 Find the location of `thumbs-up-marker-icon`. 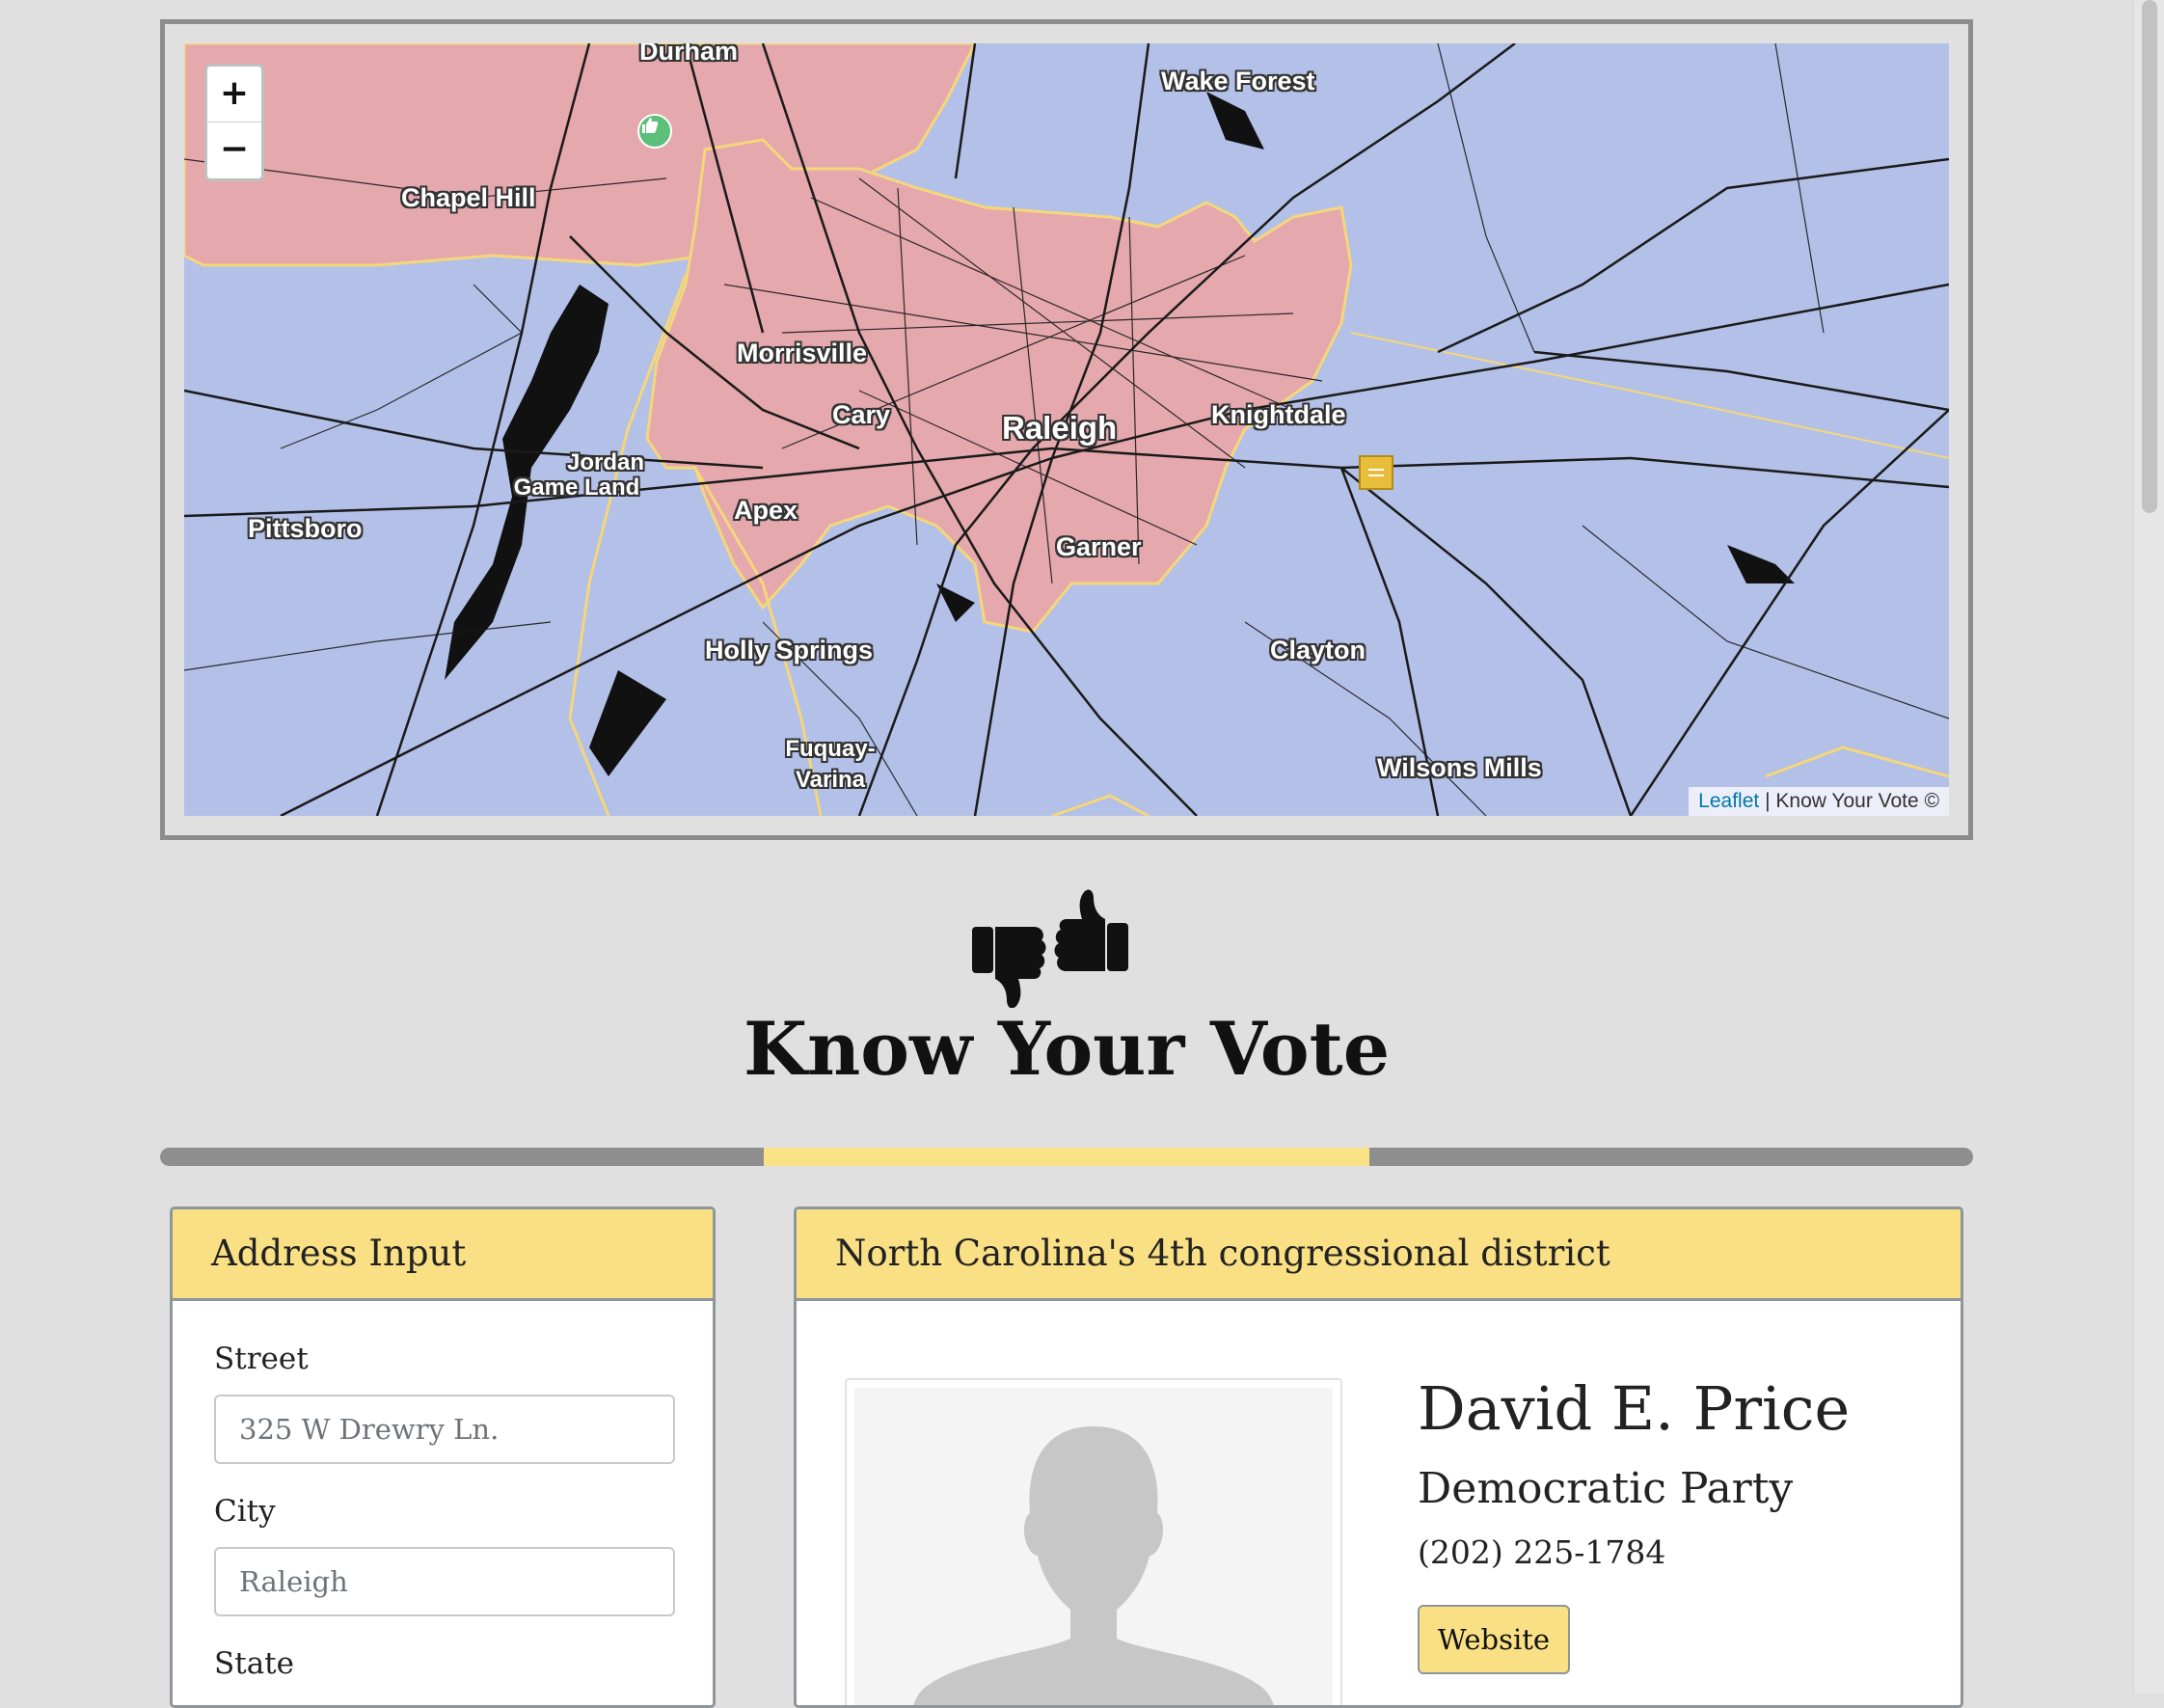

thumbs-up-marker-icon is located at coordinates (655, 131).